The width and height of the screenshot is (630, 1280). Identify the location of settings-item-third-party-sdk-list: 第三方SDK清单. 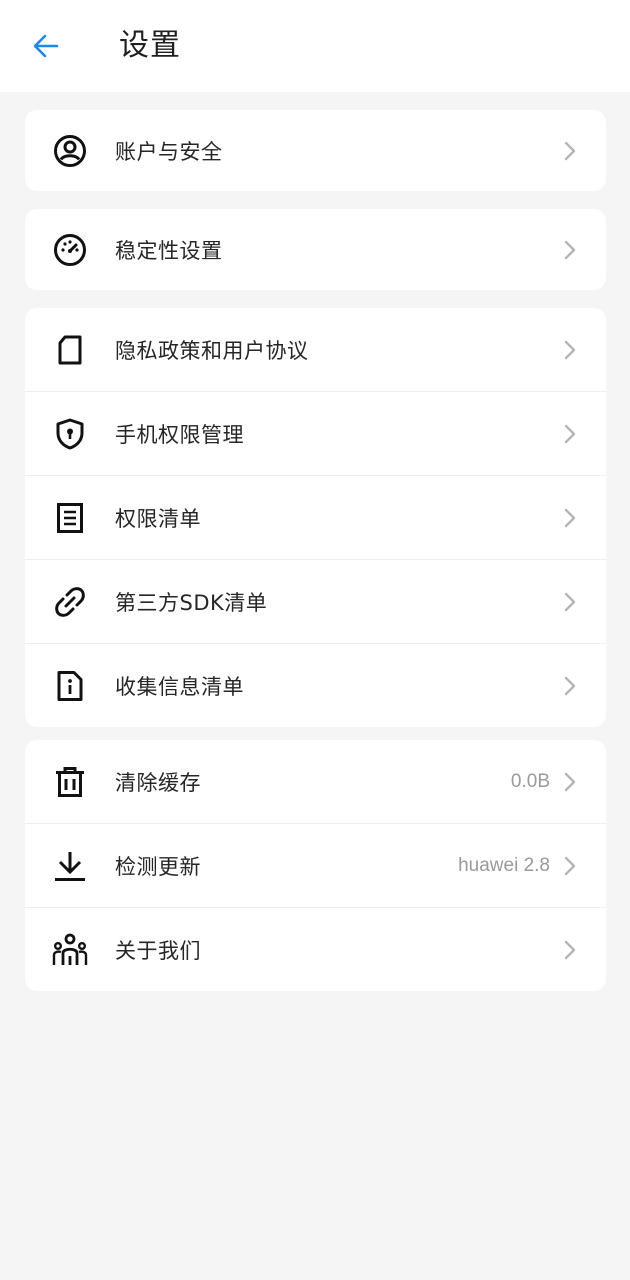
(315, 601).